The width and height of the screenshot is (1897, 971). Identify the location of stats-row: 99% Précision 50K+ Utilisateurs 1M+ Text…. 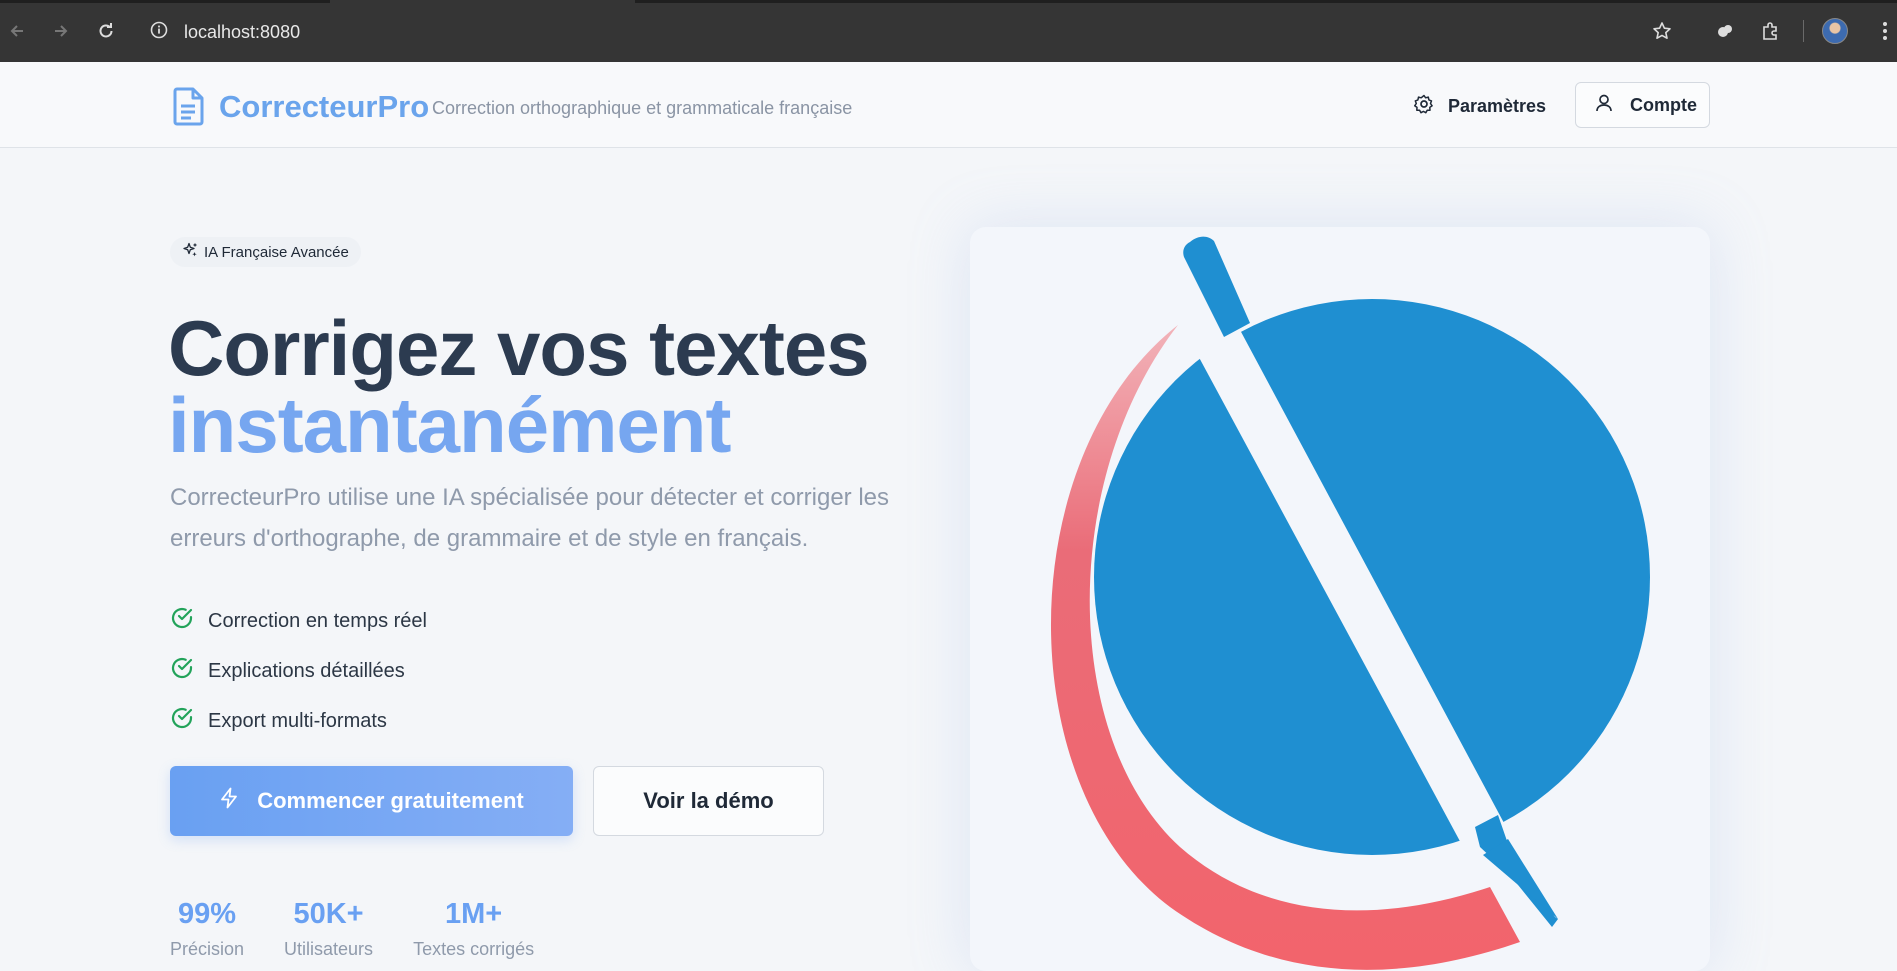
(352, 929).